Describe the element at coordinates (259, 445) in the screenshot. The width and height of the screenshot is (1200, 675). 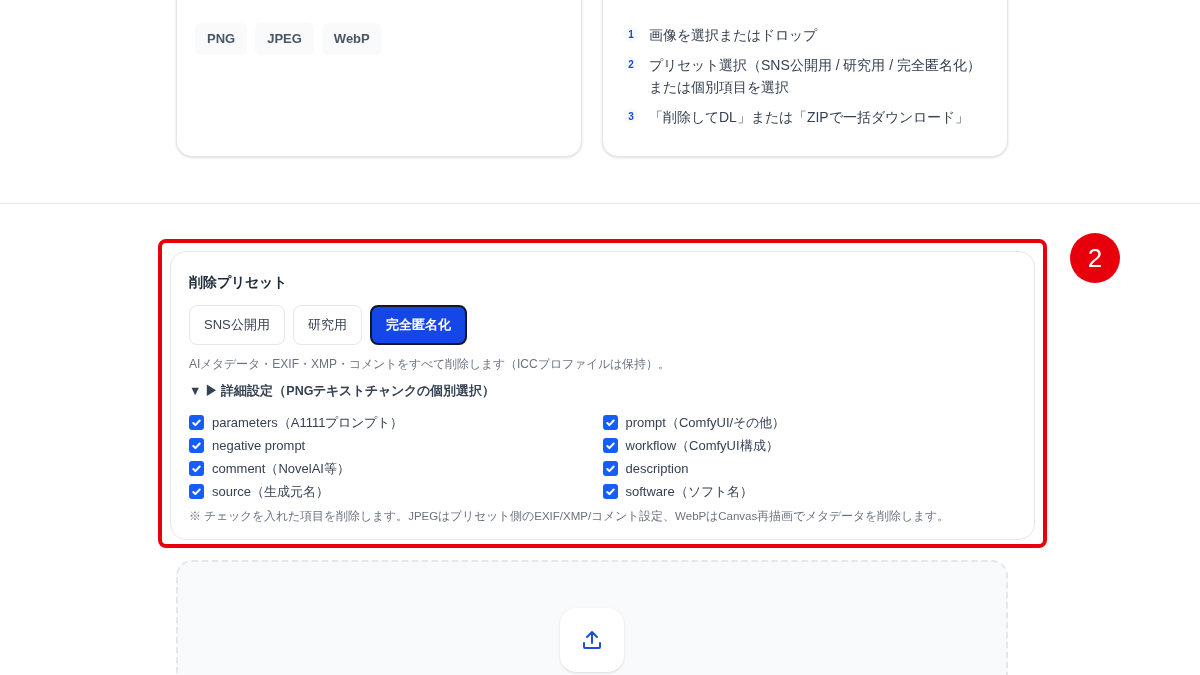
I see `checkbox-label: negative prompt` at that location.